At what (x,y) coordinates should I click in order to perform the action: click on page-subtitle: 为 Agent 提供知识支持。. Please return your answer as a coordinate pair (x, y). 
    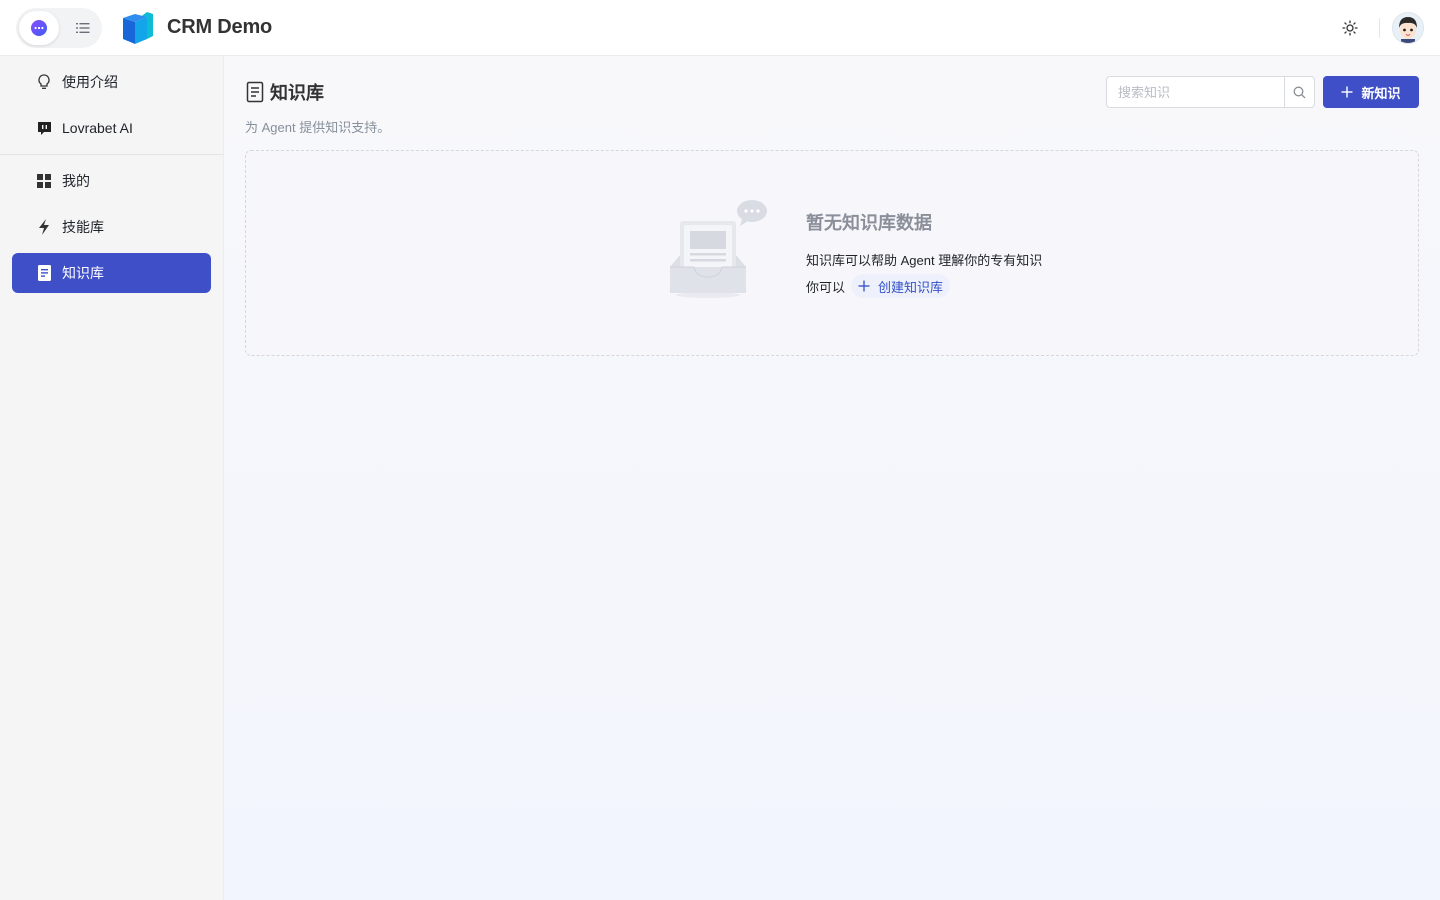
    Looking at the image, I should click on (318, 127).